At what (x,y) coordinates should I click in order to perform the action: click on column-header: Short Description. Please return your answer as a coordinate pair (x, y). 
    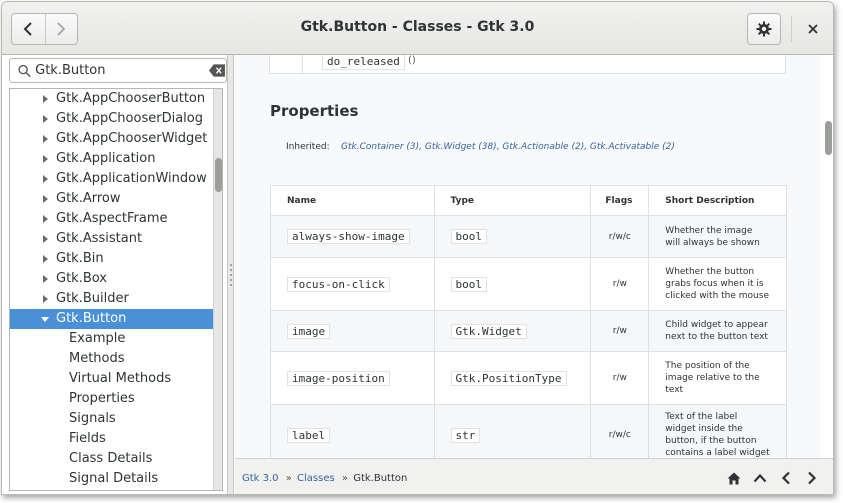
    Looking at the image, I should click on (717, 200).